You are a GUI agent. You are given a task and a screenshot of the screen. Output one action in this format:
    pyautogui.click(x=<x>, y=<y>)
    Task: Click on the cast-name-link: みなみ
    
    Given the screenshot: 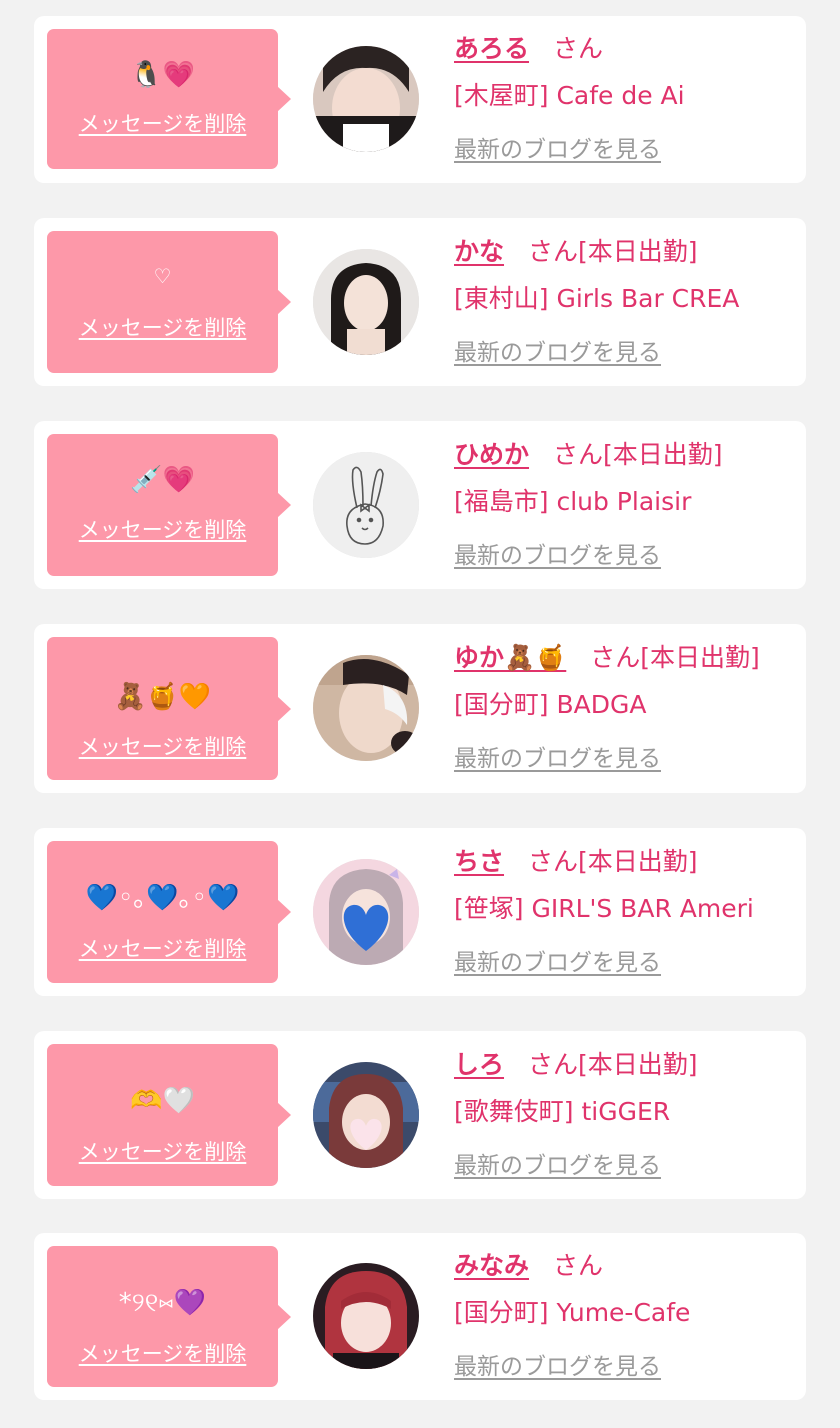 What is the action you would take?
    pyautogui.click(x=491, y=1265)
    